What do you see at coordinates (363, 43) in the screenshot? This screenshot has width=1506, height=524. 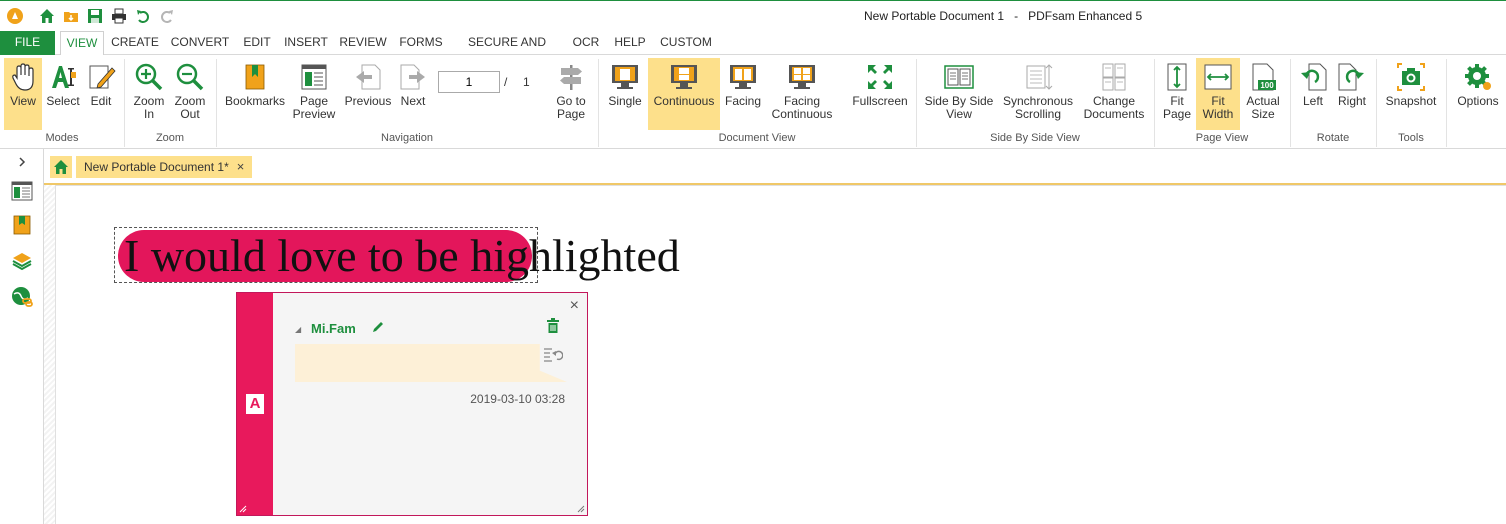 I see `tab-review: REVIEW` at bounding box center [363, 43].